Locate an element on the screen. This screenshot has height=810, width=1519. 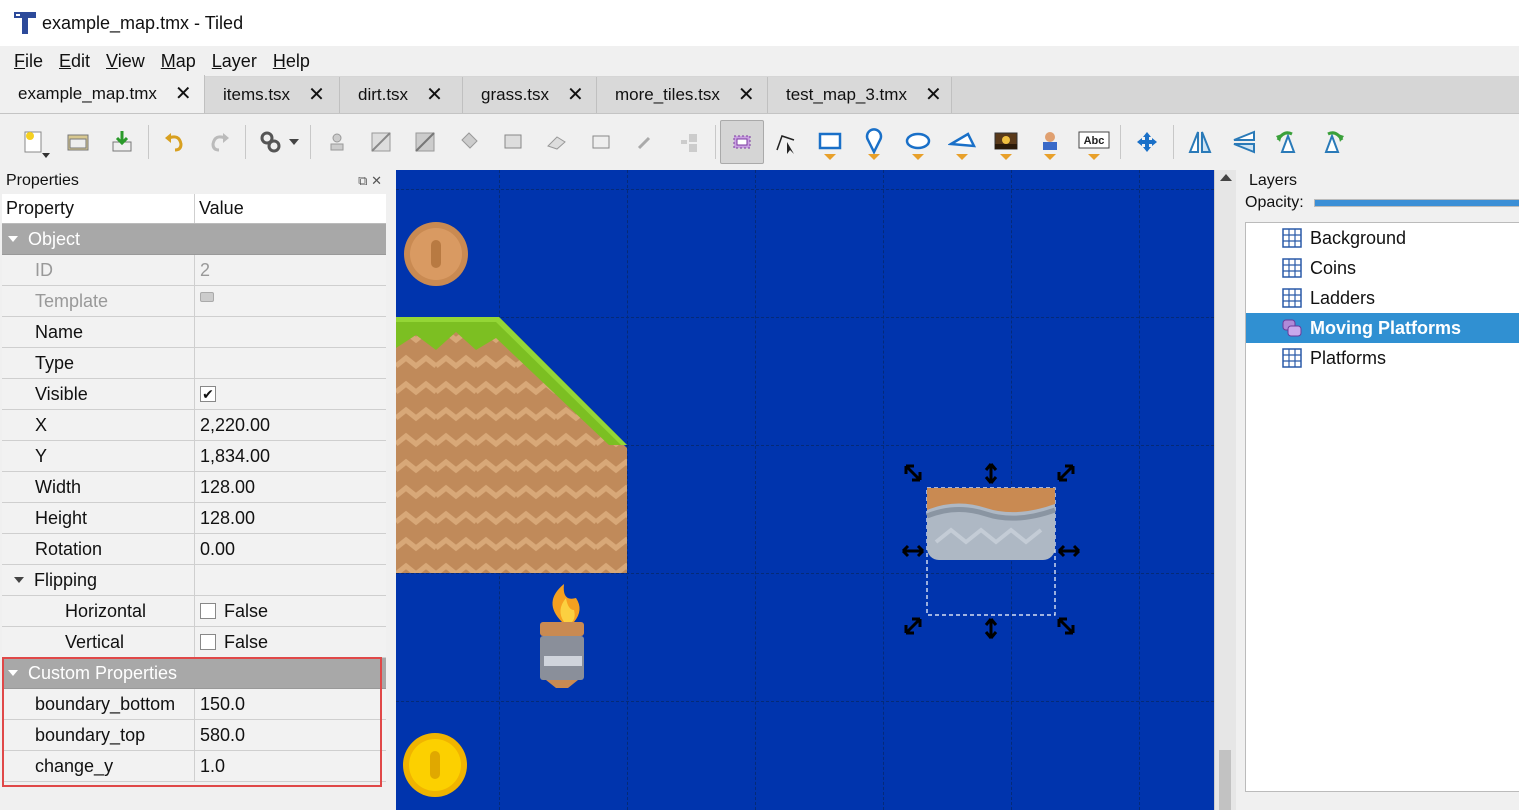
tab-grass: grass.tsx ✕ is located at coordinates (530, 95).